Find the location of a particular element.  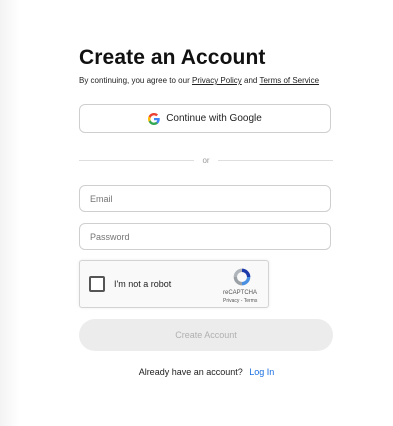

divider-line-right is located at coordinates (275, 160).